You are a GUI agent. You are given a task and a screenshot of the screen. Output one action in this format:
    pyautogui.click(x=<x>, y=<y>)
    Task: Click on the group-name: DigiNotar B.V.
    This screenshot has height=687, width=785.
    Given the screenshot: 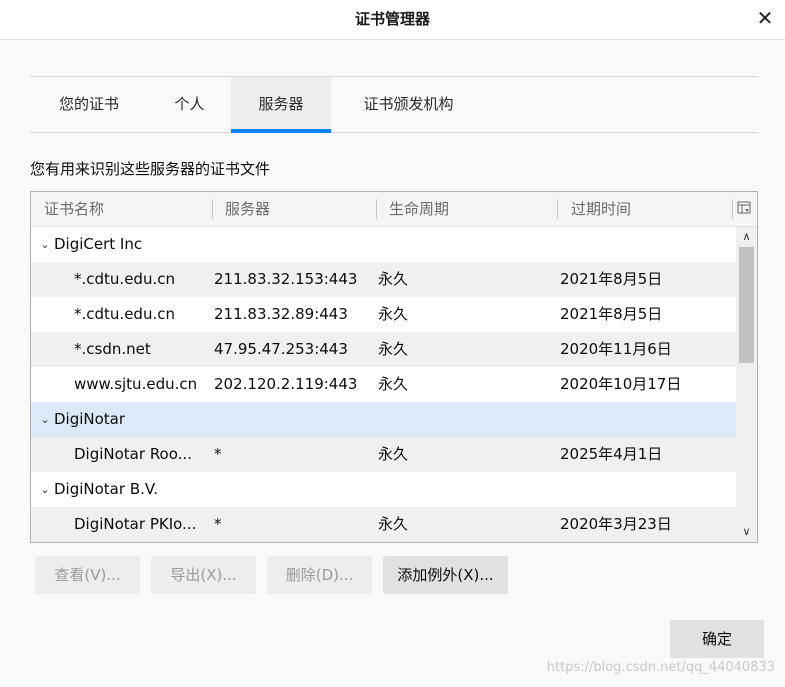 What is the action you would take?
    pyautogui.click(x=106, y=489)
    